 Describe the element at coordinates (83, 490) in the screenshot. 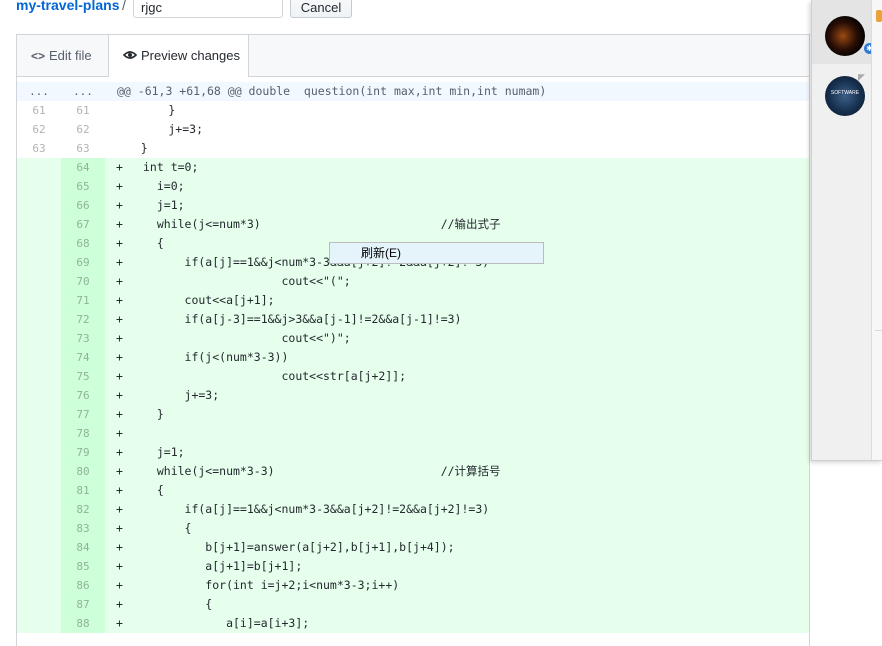

I see `new-line-number: 81` at that location.